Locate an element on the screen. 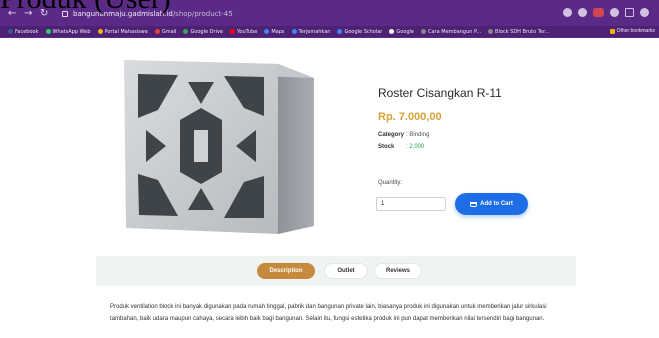 The width and height of the screenshot is (659, 338). profile-icon is located at coordinates (644, 12).